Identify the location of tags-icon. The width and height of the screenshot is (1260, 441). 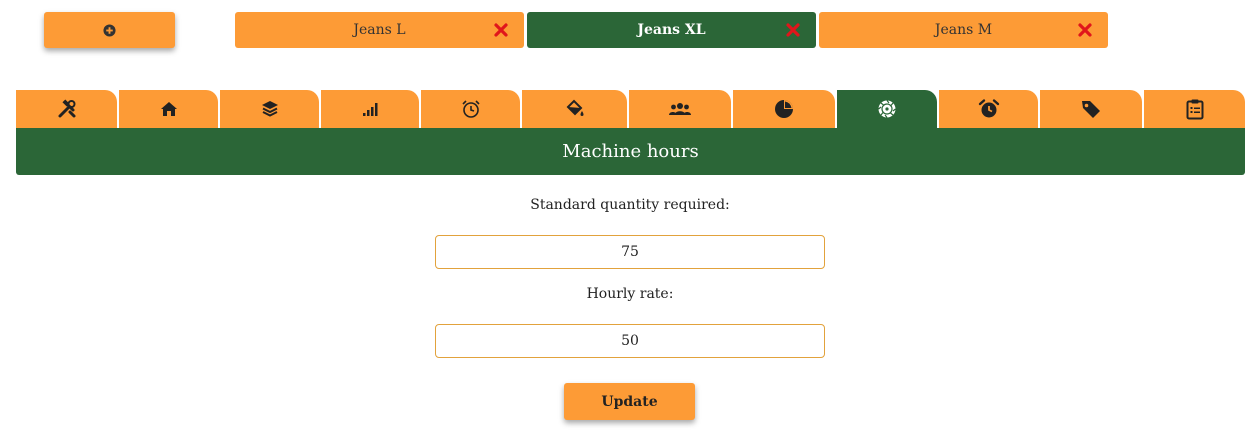
(1091, 109).